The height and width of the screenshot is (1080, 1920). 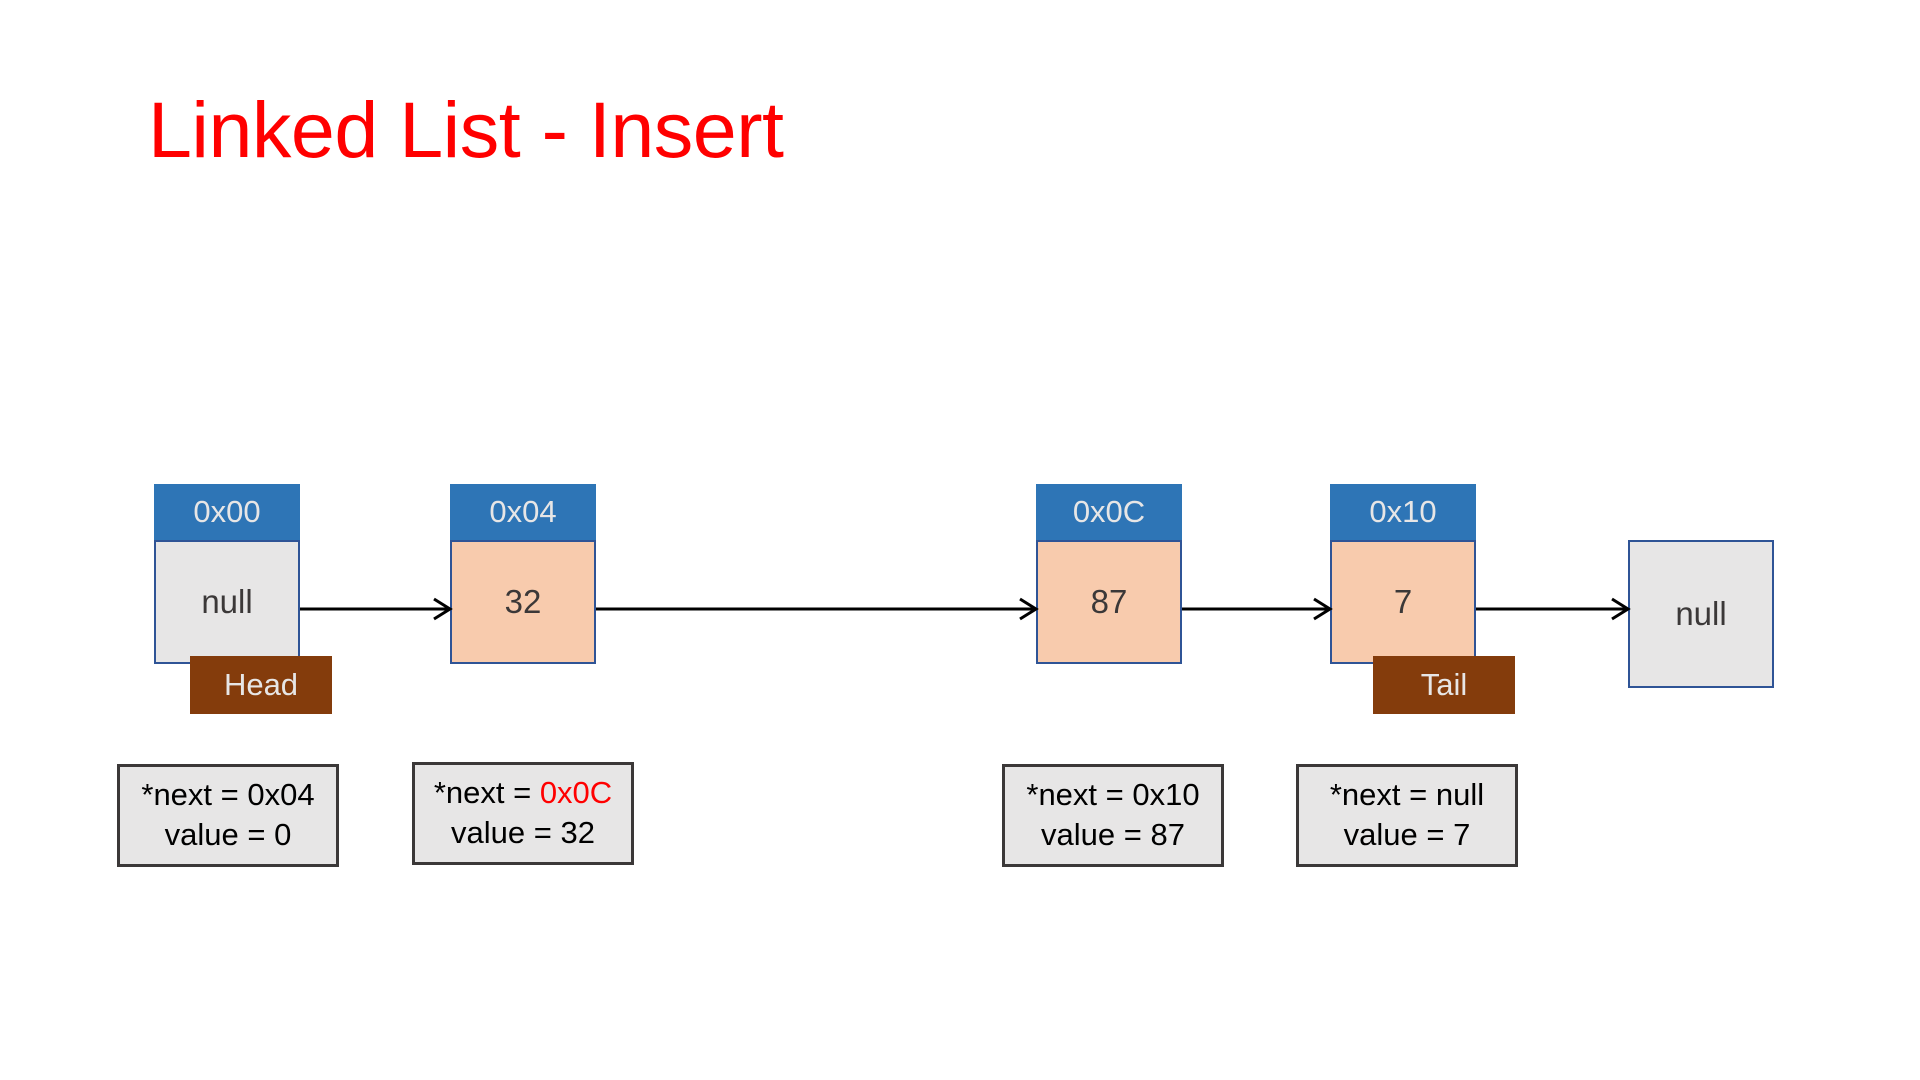 What do you see at coordinates (576, 792) in the screenshot?
I see `info-next-value: 0x0C` at bounding box center [576, 792].